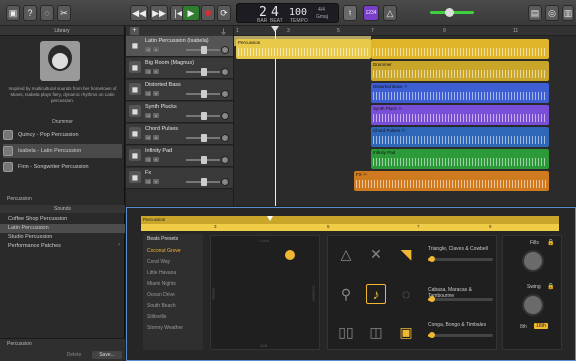 Image resolution: width=576 pixels, height=361 pixels. Describe the element at coordinates (158, 151) in the screenshot. I see `track-name: Infinity Pad` at that location.